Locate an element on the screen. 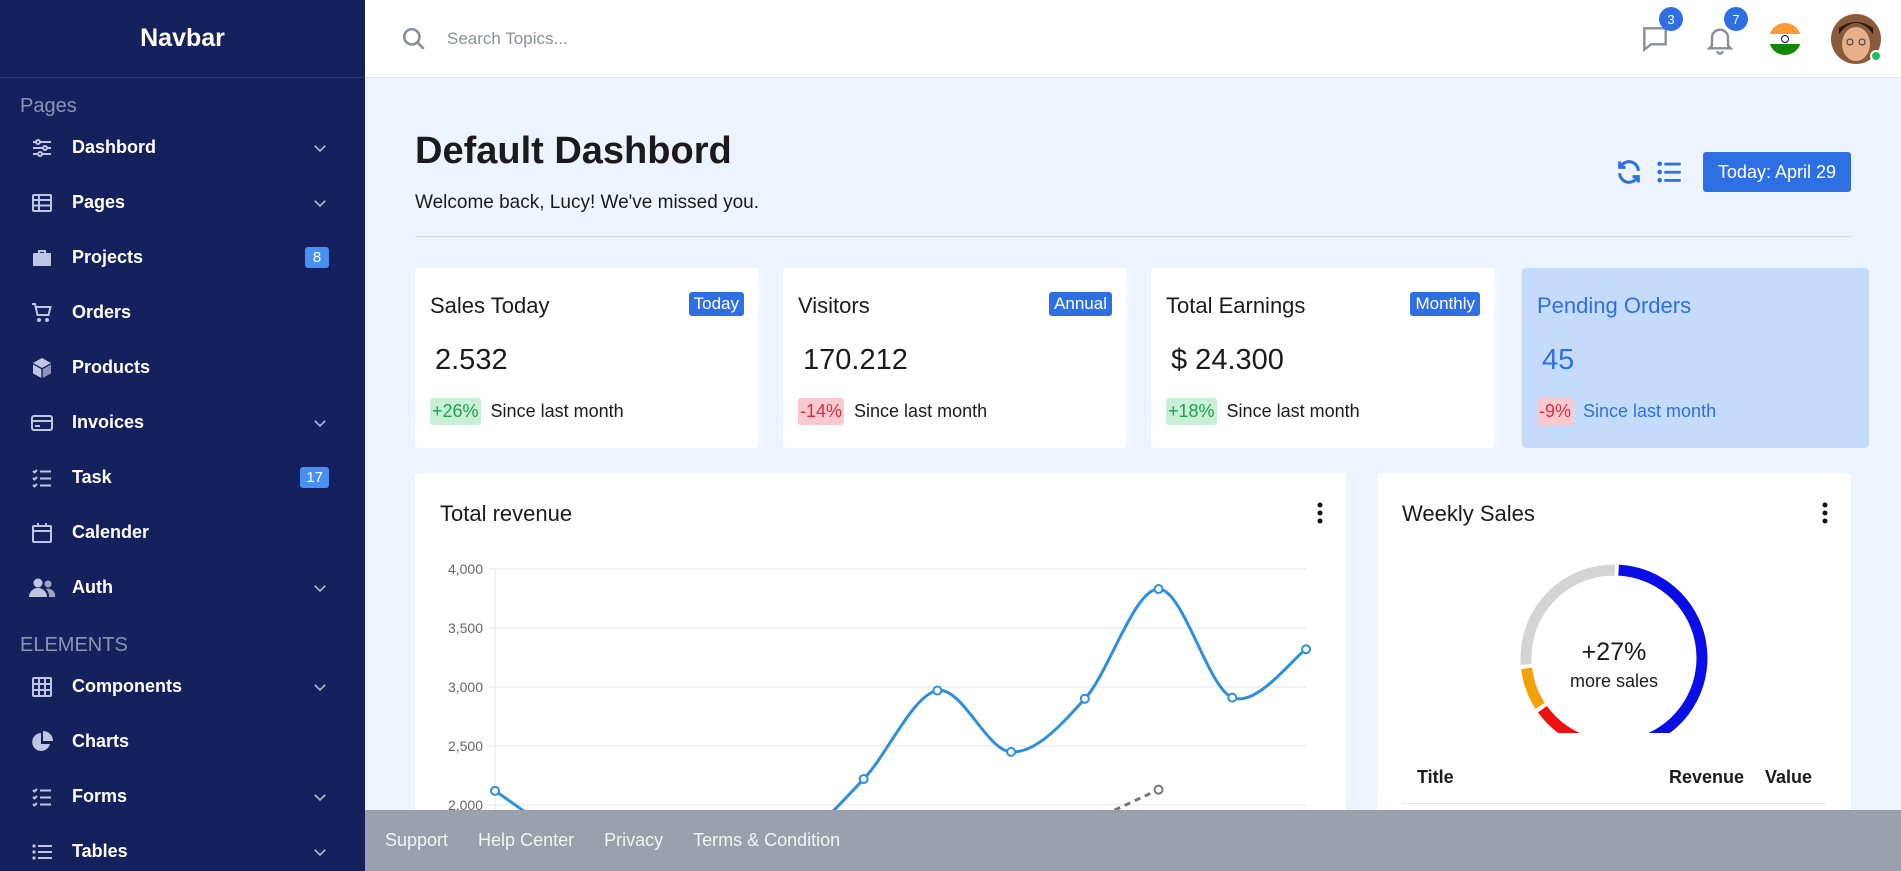  change-badge: +18% is located at coordinates (1191, 411).